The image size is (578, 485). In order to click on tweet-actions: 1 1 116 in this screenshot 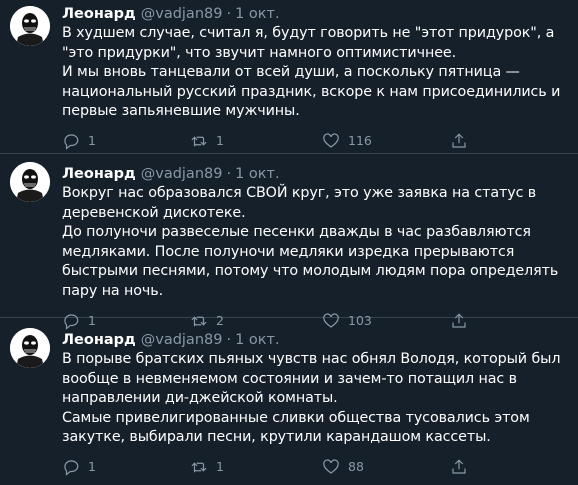, I will do `click(320, 141)`.